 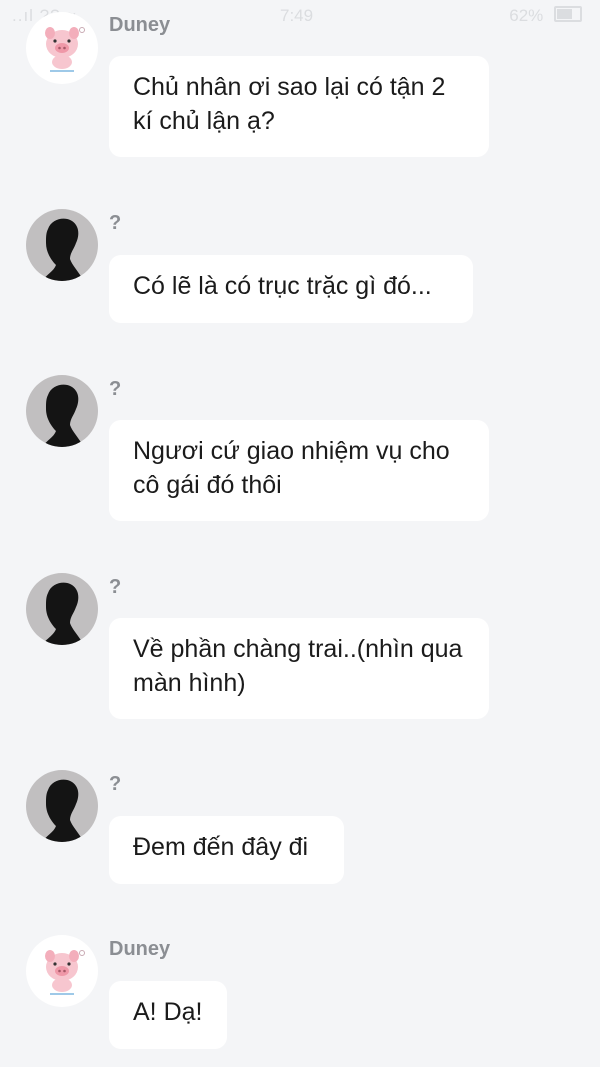 What do you see at coordinates (568, 14) in the screenshot?
I see `battery-icon` at bounding box center [568, 14].